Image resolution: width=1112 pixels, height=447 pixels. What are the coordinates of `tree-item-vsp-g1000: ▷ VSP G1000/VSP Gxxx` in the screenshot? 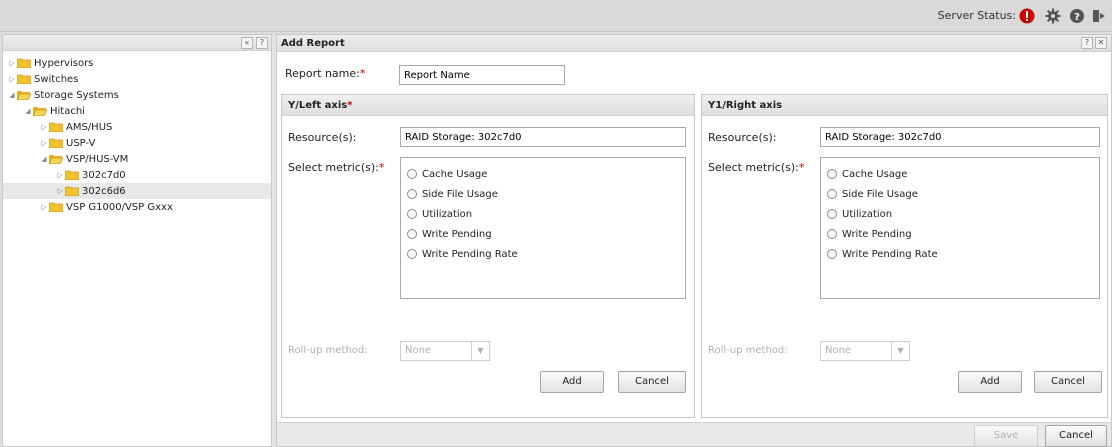 It's located at (137, 207).